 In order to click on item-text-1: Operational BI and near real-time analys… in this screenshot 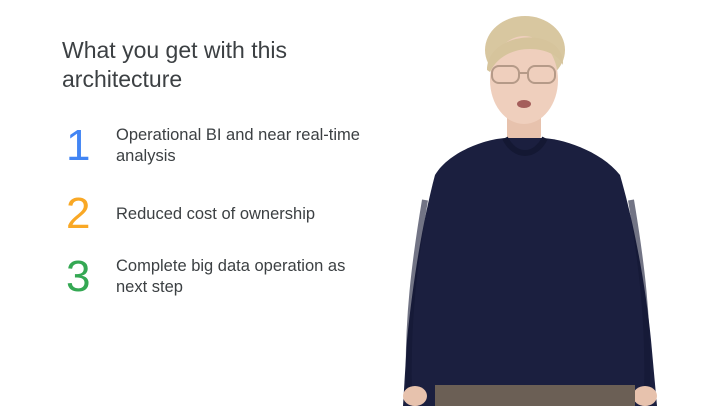, I will do `click(238, 145)`.